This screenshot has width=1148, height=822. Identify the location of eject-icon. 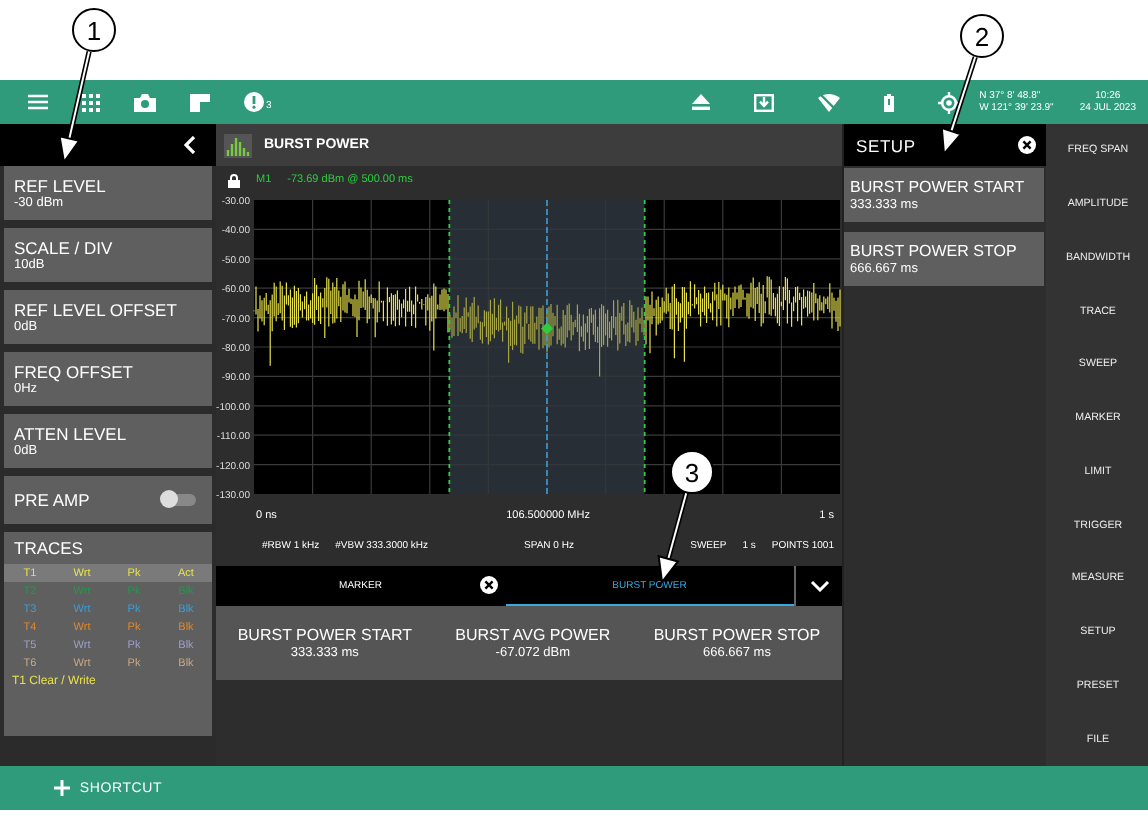
(700, 102).